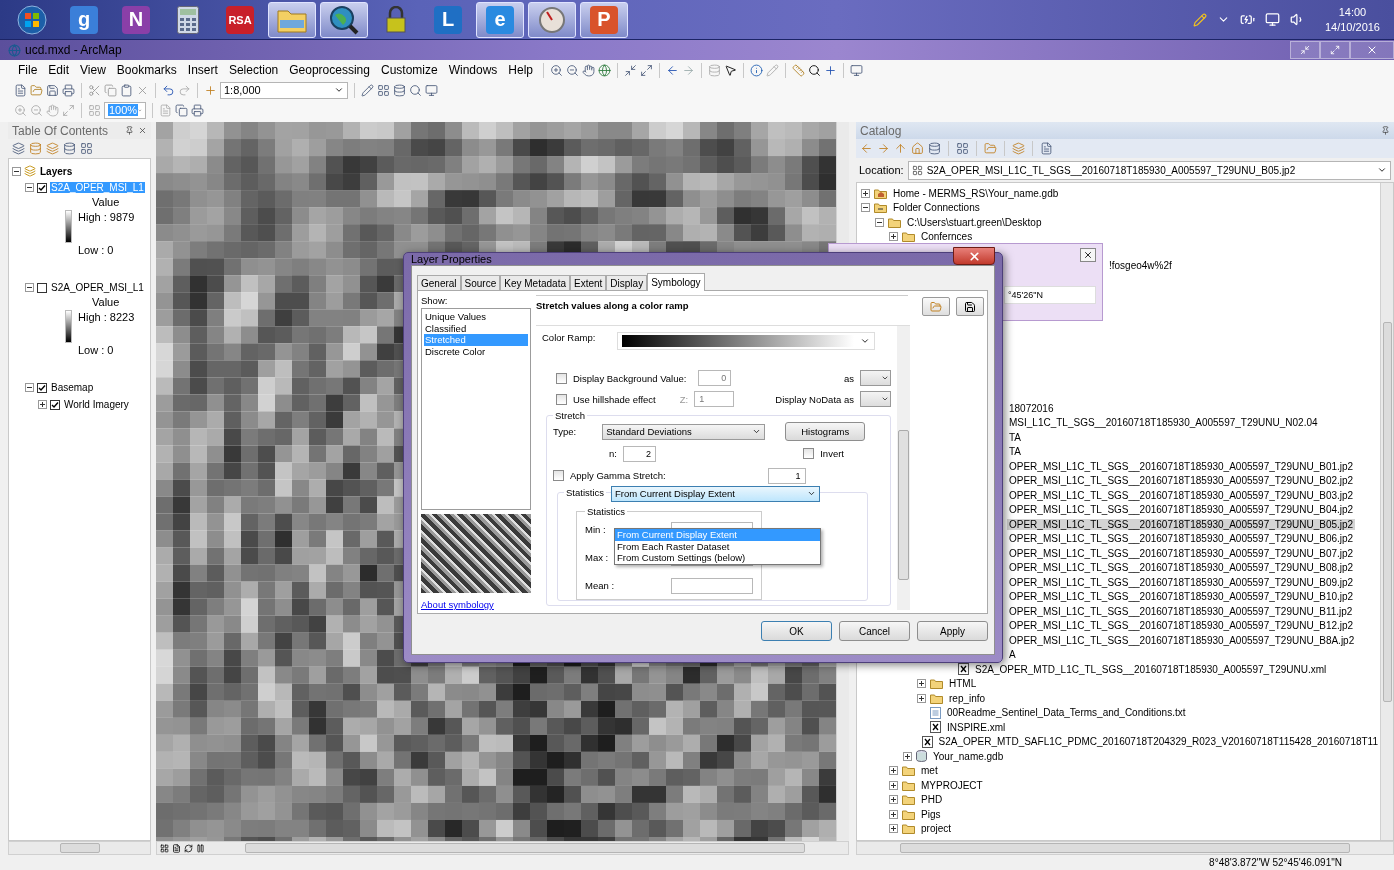 The image size is (1394, 870). I want to click on panel-title: Table Of Contents, so click(60, 130).